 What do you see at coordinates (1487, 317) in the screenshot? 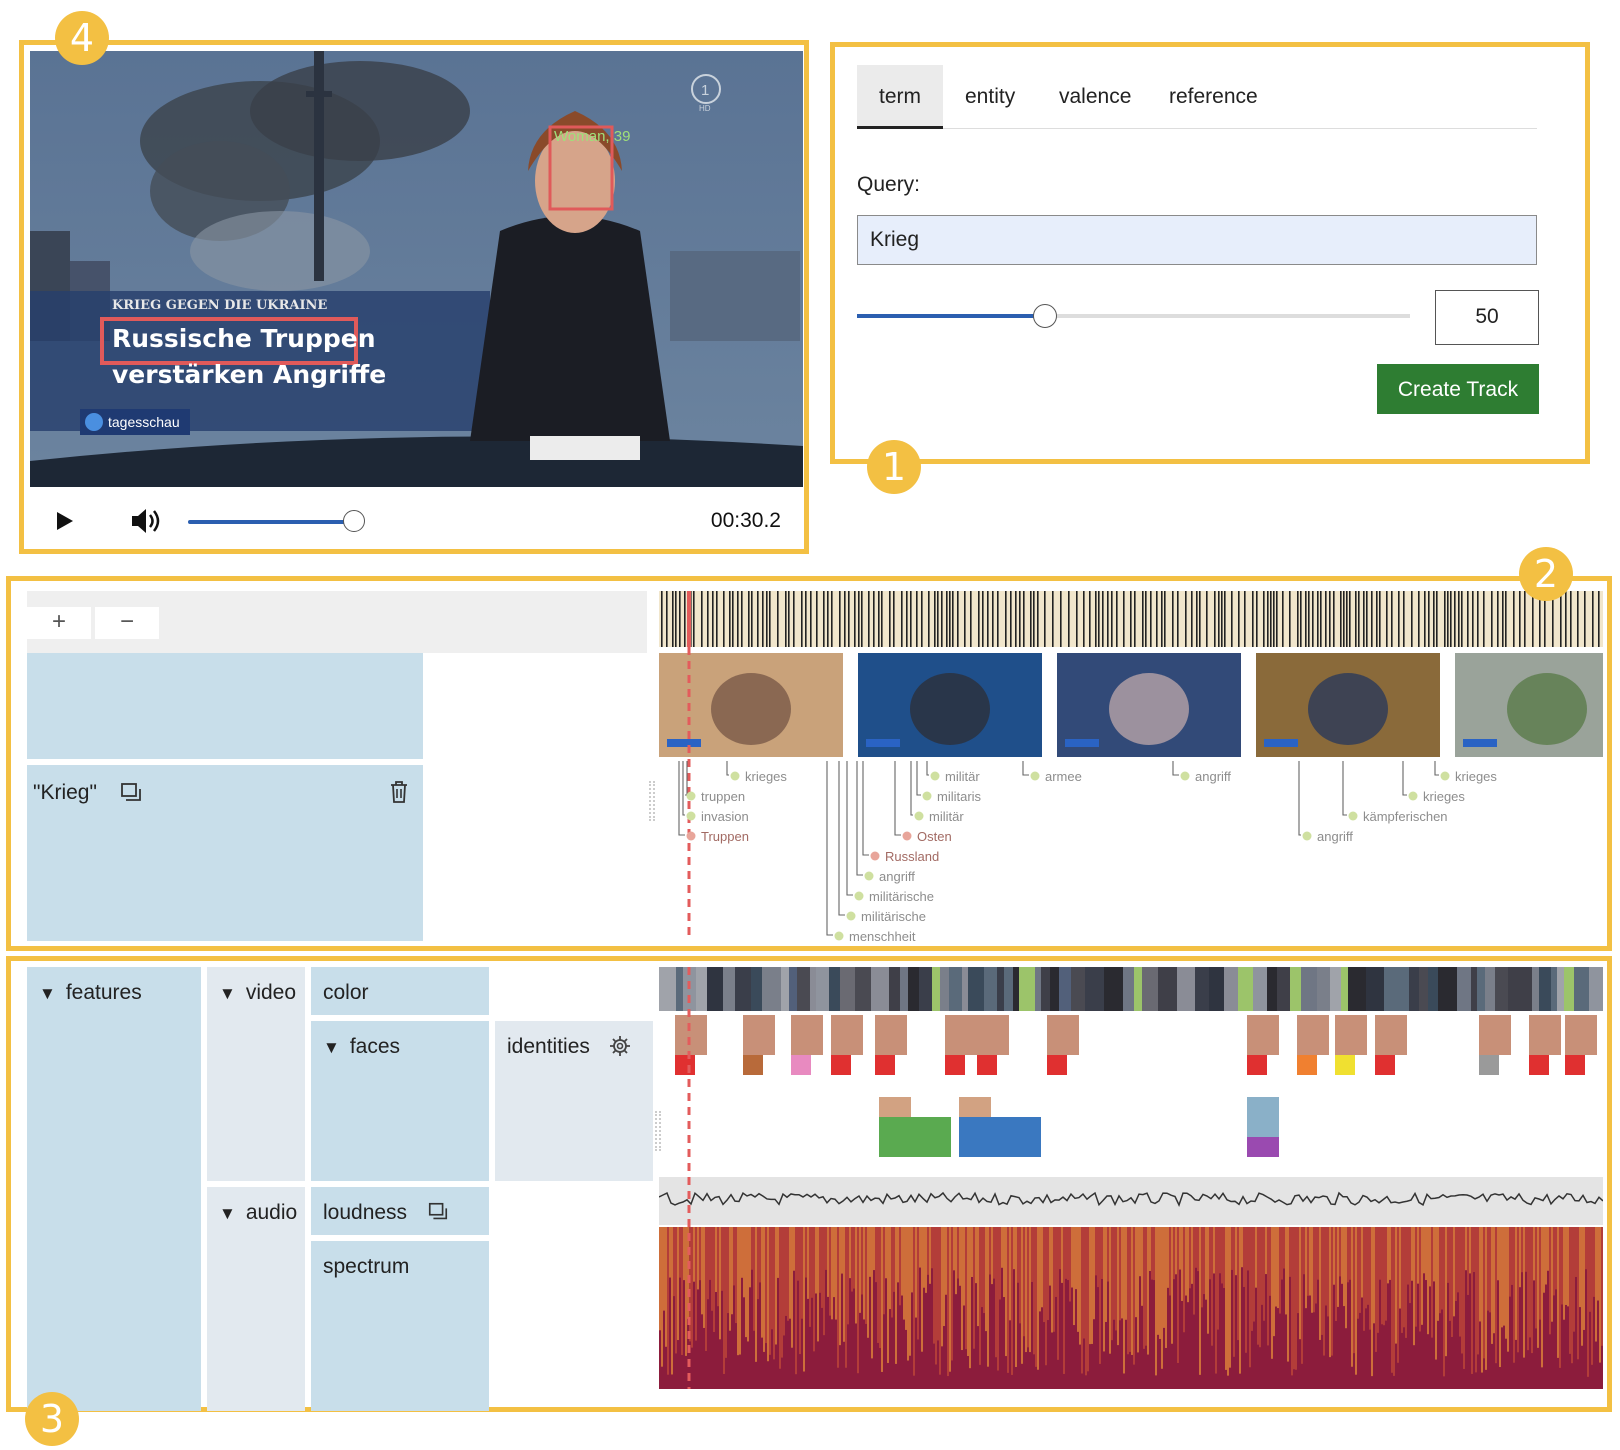
I see `threshold-value-field: 50` at bounding box center [1487, 317].